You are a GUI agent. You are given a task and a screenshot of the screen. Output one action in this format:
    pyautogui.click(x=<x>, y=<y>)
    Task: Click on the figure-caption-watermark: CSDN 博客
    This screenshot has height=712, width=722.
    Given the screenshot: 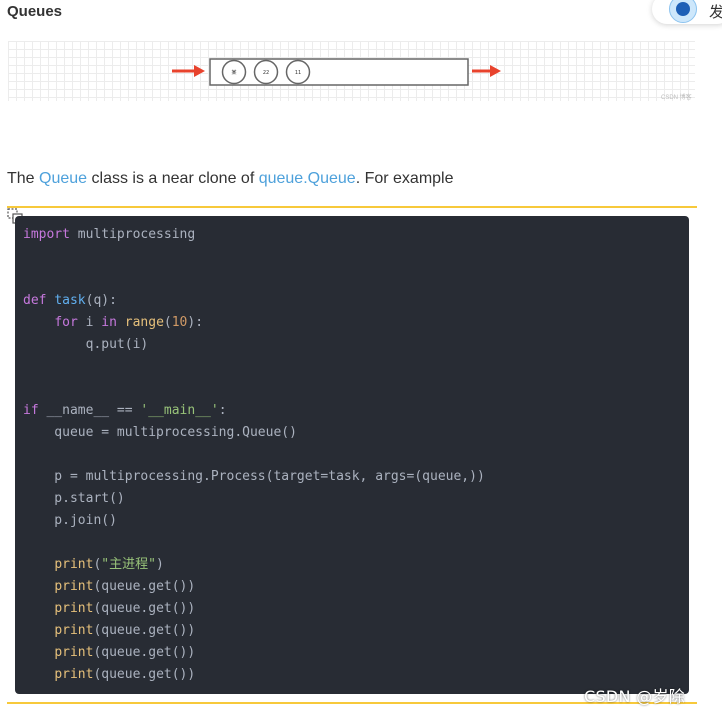 What is the action you would take?
    pyautogui.click(x=676, y=98)
    